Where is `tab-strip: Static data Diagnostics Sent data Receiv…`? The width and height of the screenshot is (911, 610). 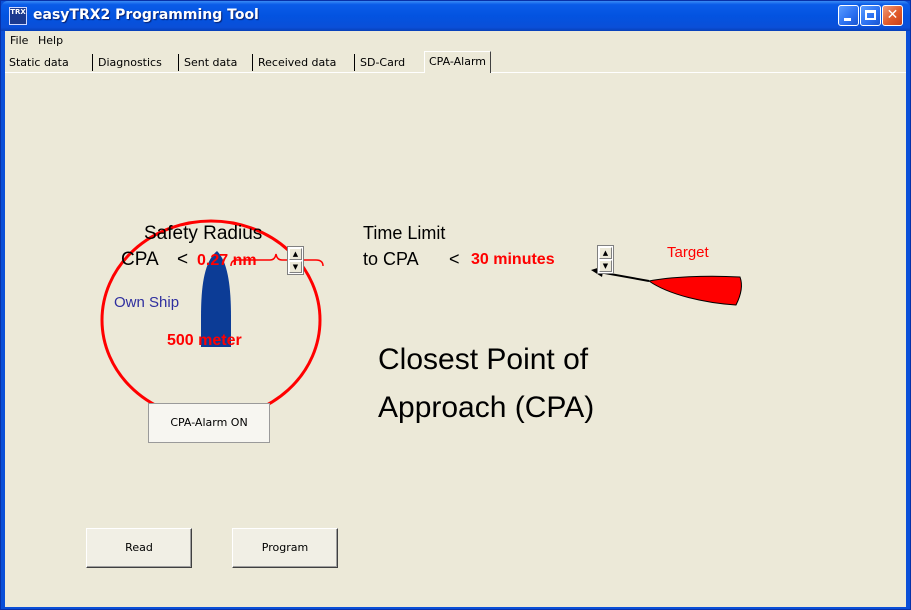
tab-strip: Static data Diagnostics Sent data Receiv… is located at coordinates (455, 62).